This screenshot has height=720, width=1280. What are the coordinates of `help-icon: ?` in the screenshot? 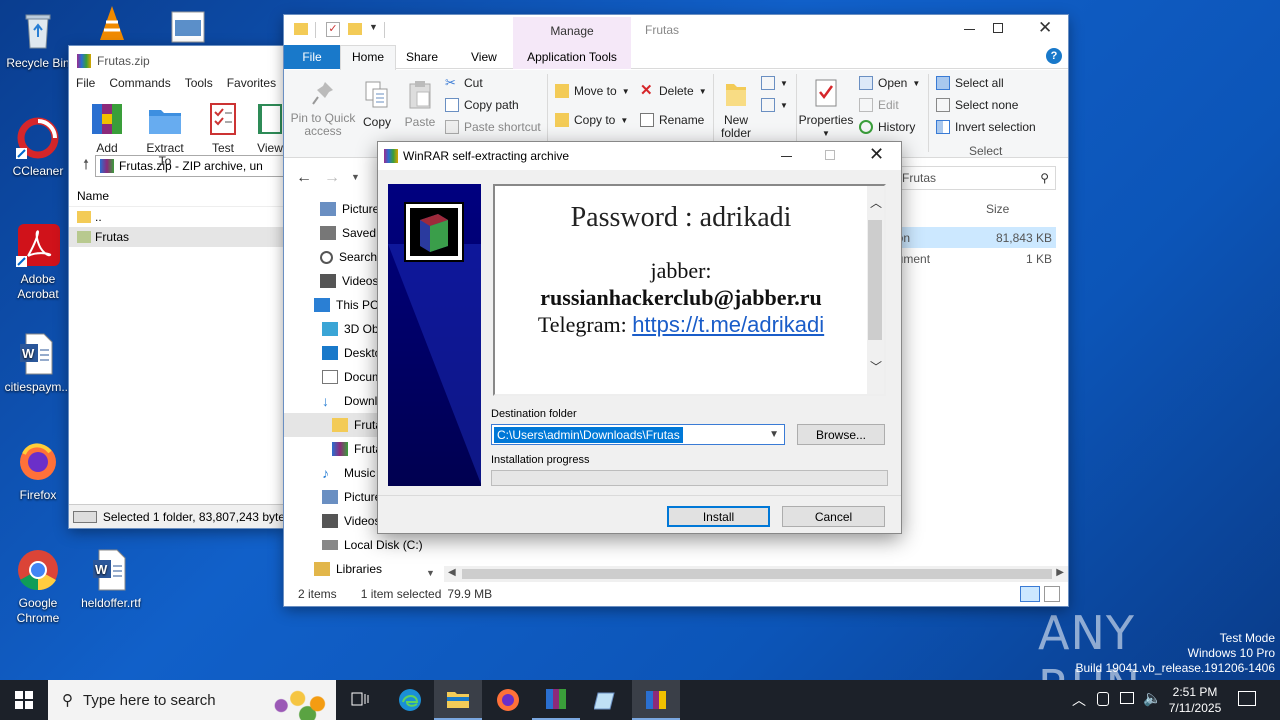 It's located at (1054, 56).